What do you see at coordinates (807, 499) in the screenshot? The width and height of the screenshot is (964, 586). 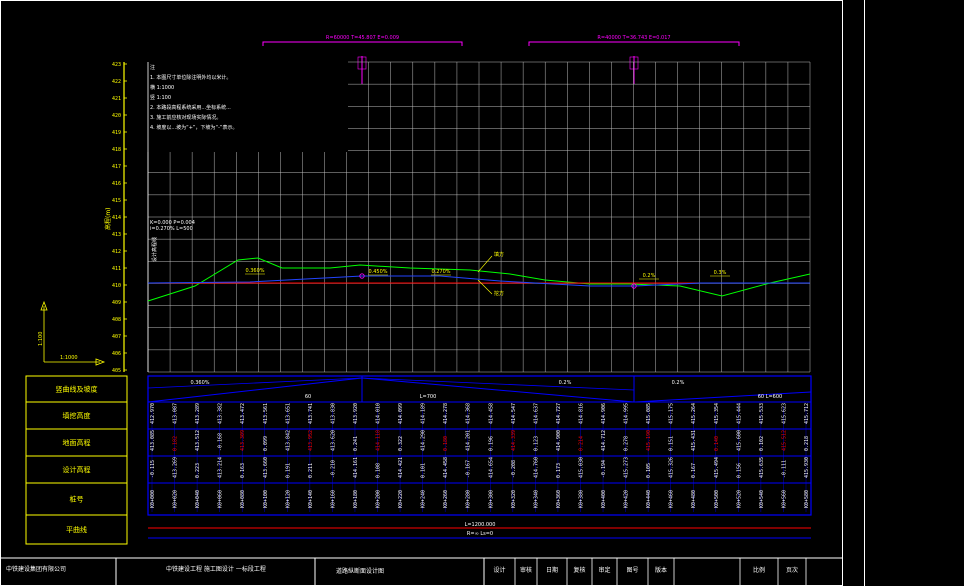 I see `station-cell: K0+580` at bounding box center [807, 499].